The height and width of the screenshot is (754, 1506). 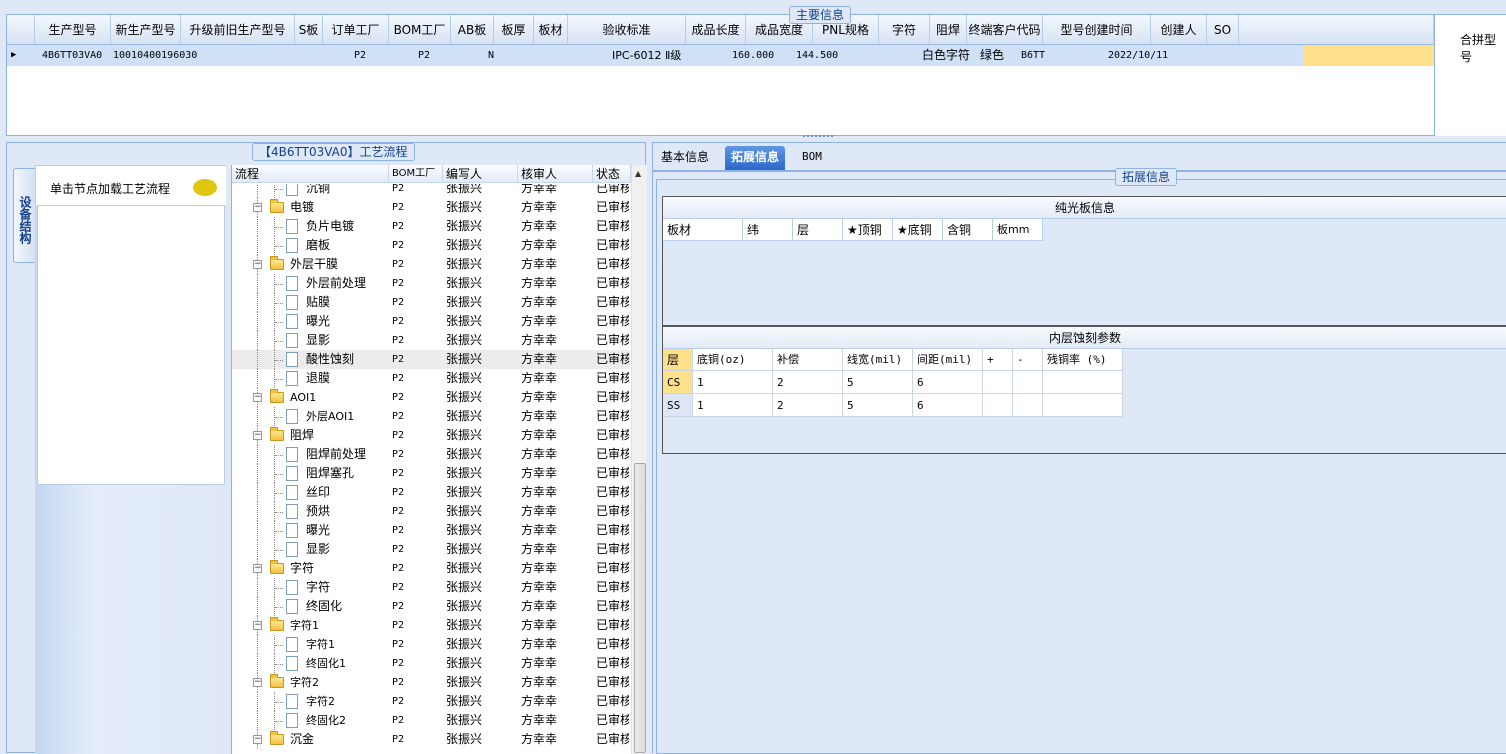 What do you see at coordinates (431, 720) in the screenshot?
I see `tree-row: 终固化2 P2 张振兴 方幸幸 已审核` at bounding box center [431, 720].